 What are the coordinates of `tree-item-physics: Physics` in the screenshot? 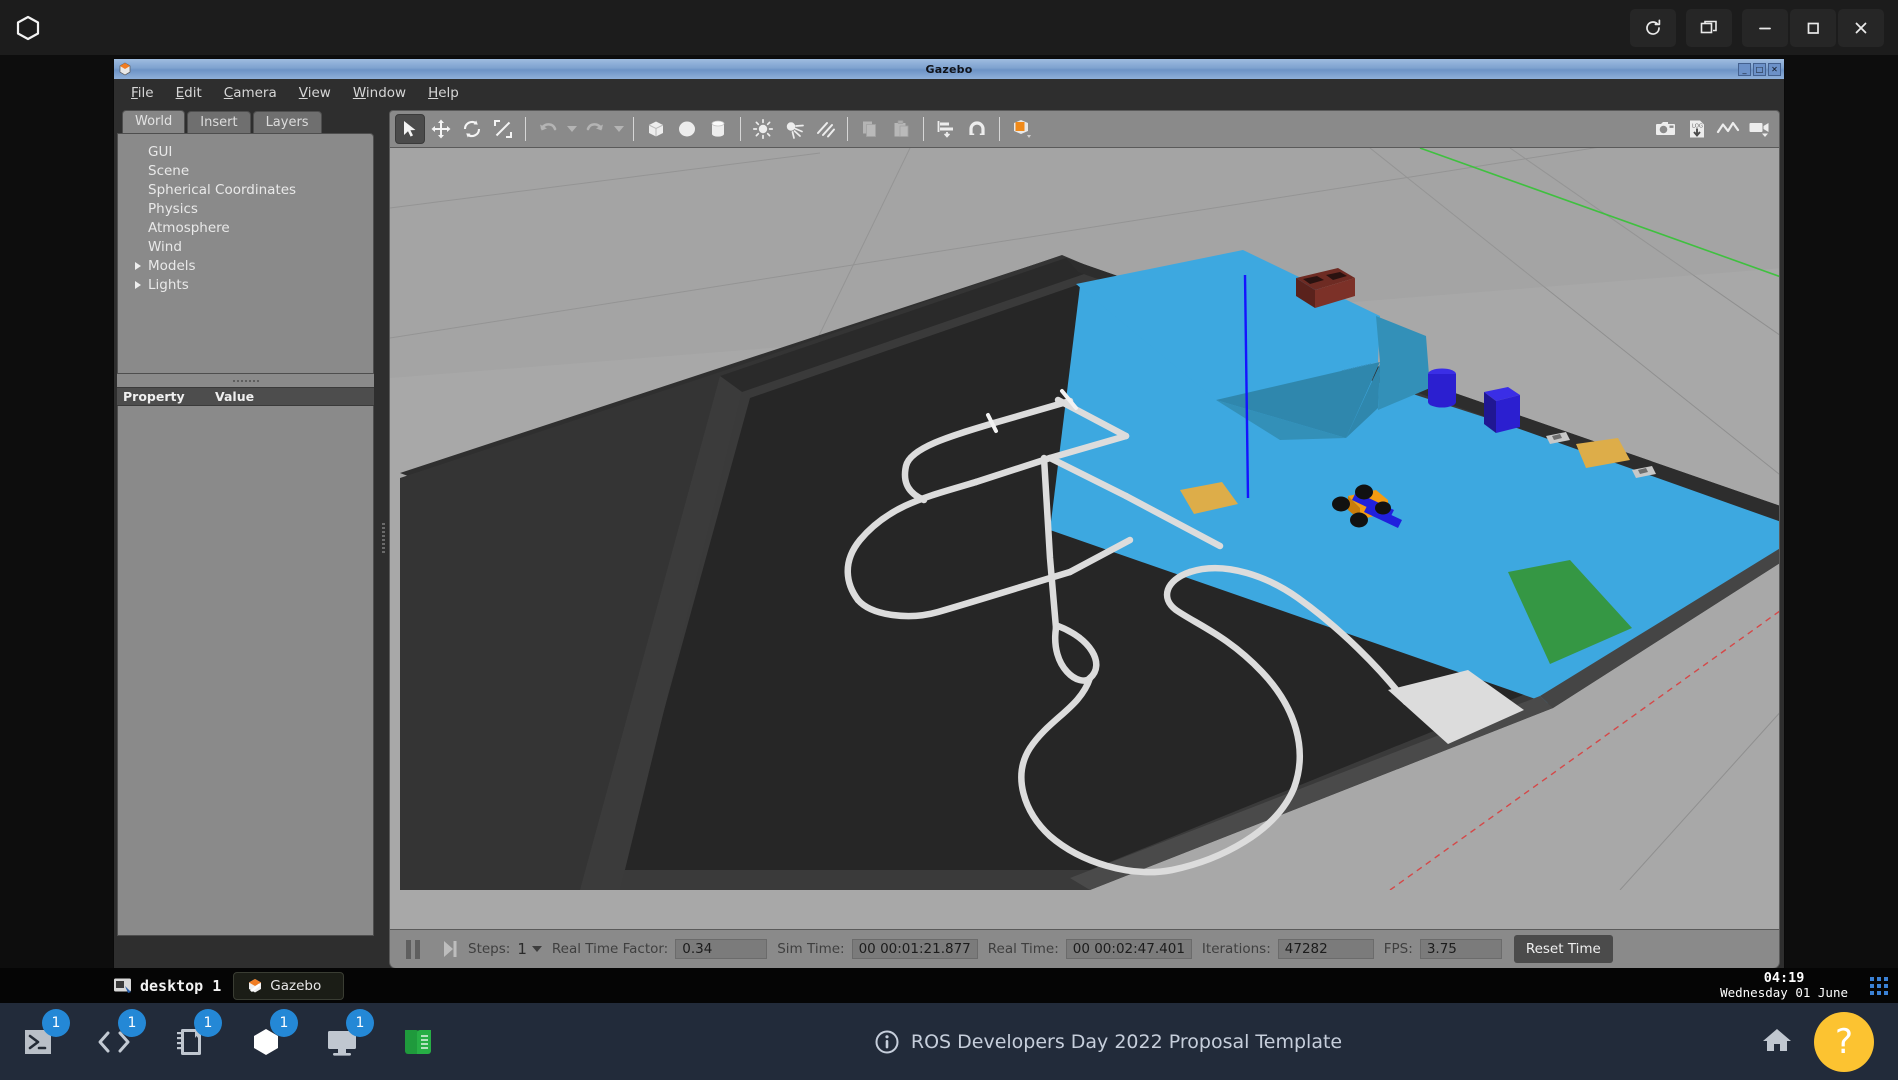 It's located at (245, 208).